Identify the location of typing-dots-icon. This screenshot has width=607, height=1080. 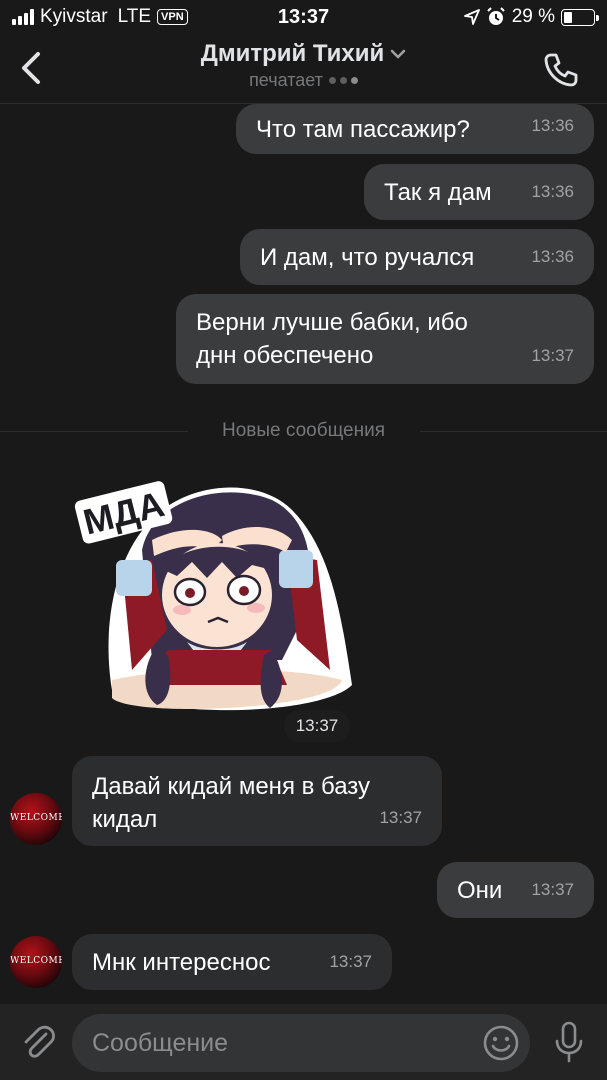
(343, 80).